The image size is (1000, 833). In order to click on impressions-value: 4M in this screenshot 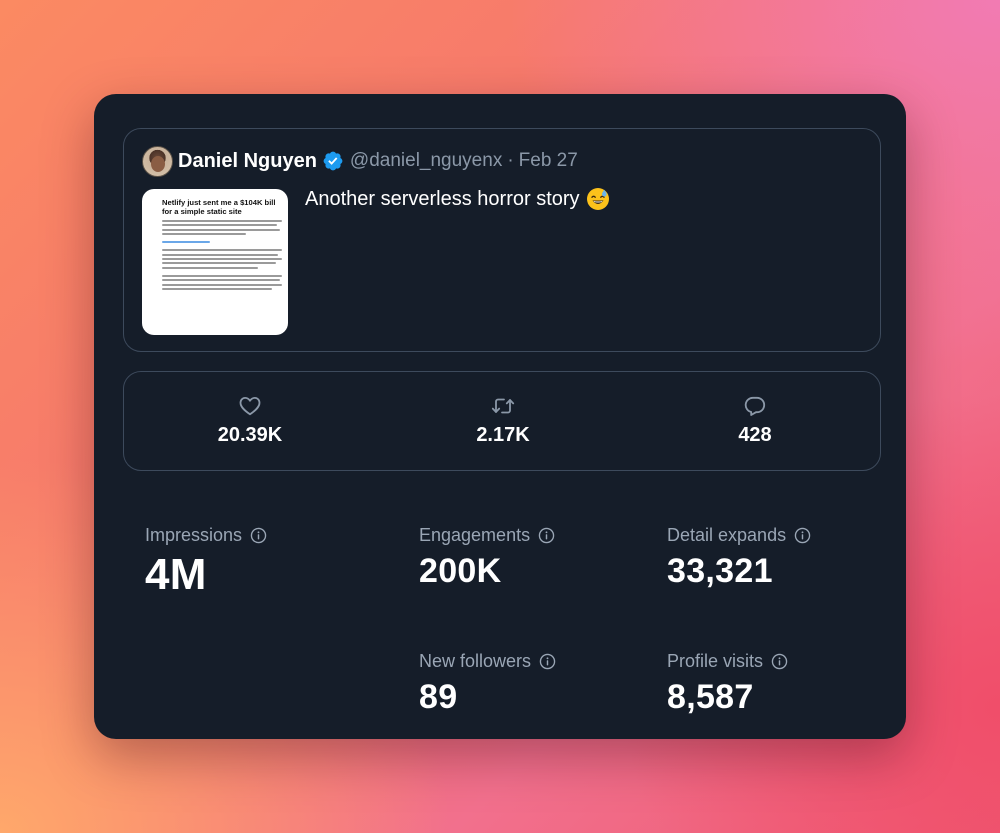, I will do `click(176, 574)`.